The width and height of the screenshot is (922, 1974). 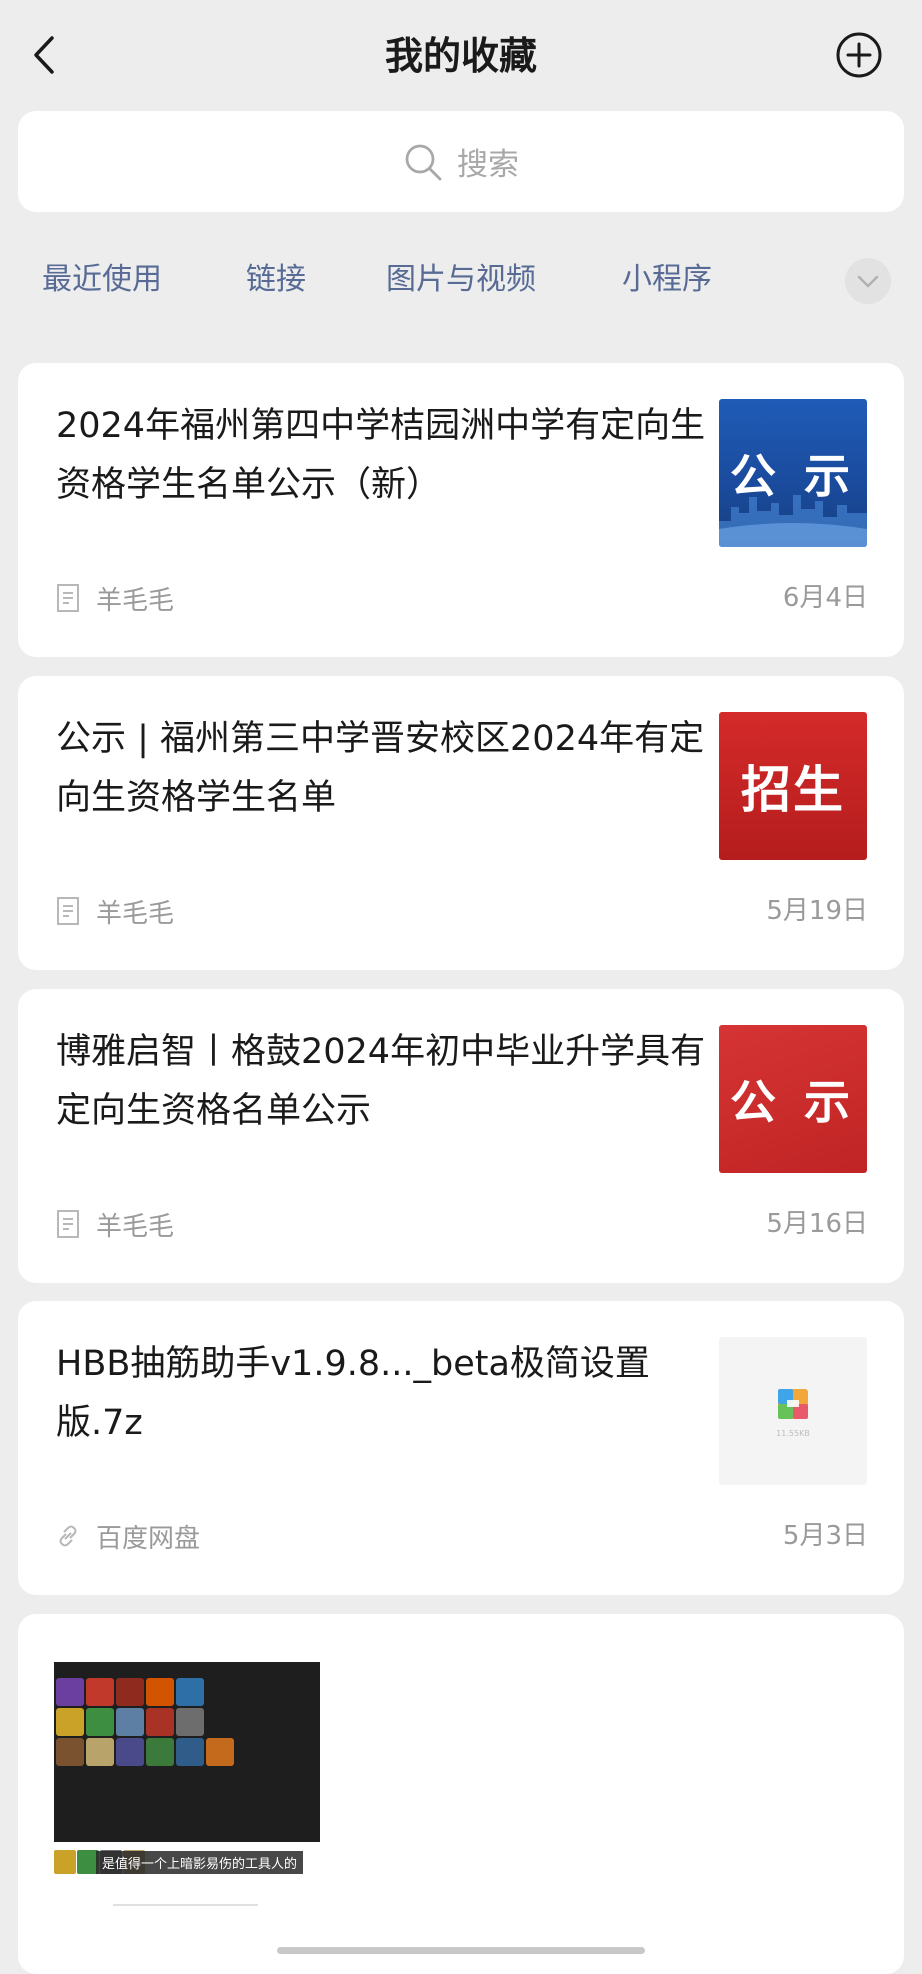 I want to click on tab-images-videos: 图片与视频, so click(x=461, y=280).